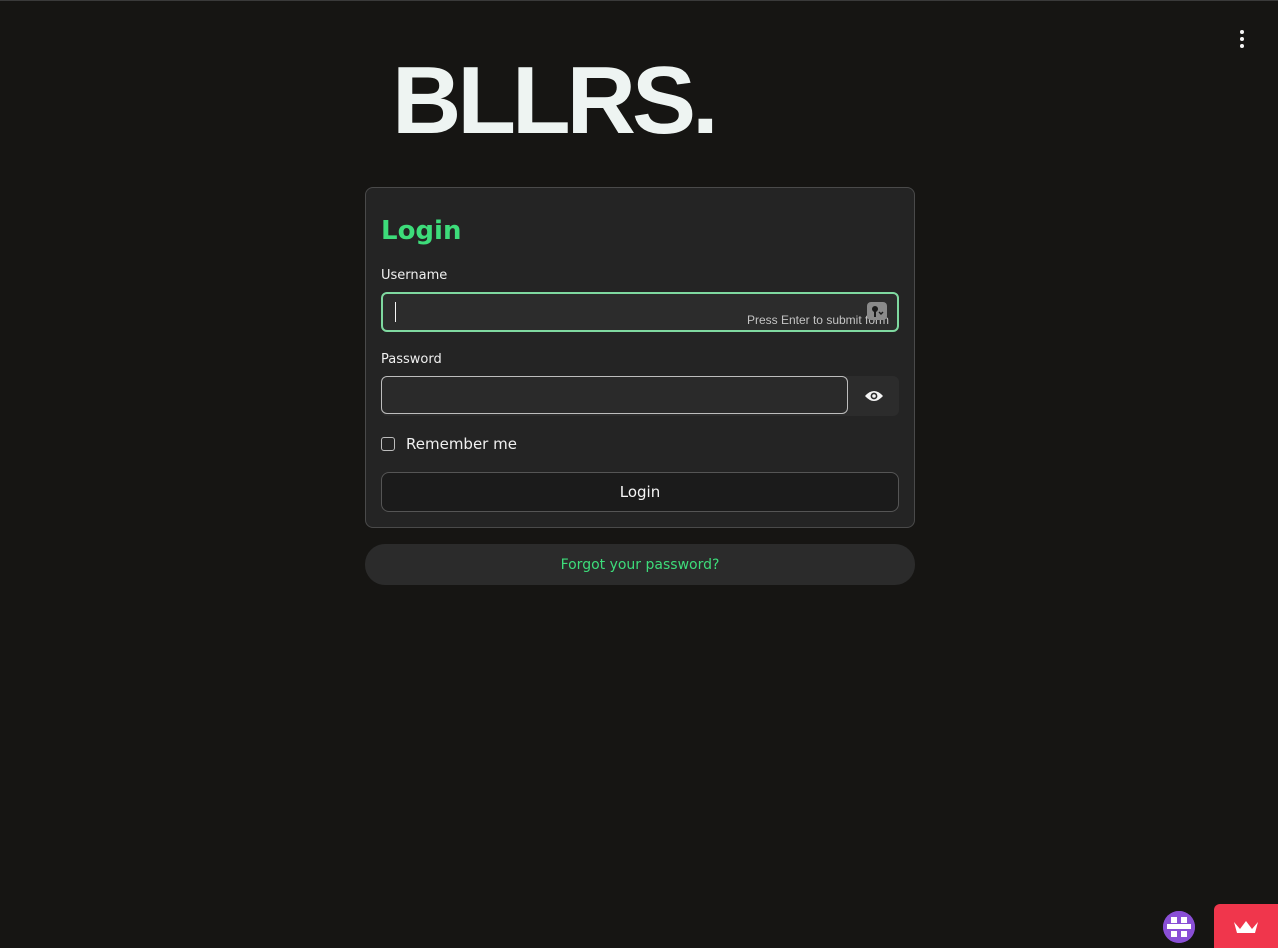 The height and width of the screenshot is (948, 1278). I want to click on password-row, so click(640, 396).